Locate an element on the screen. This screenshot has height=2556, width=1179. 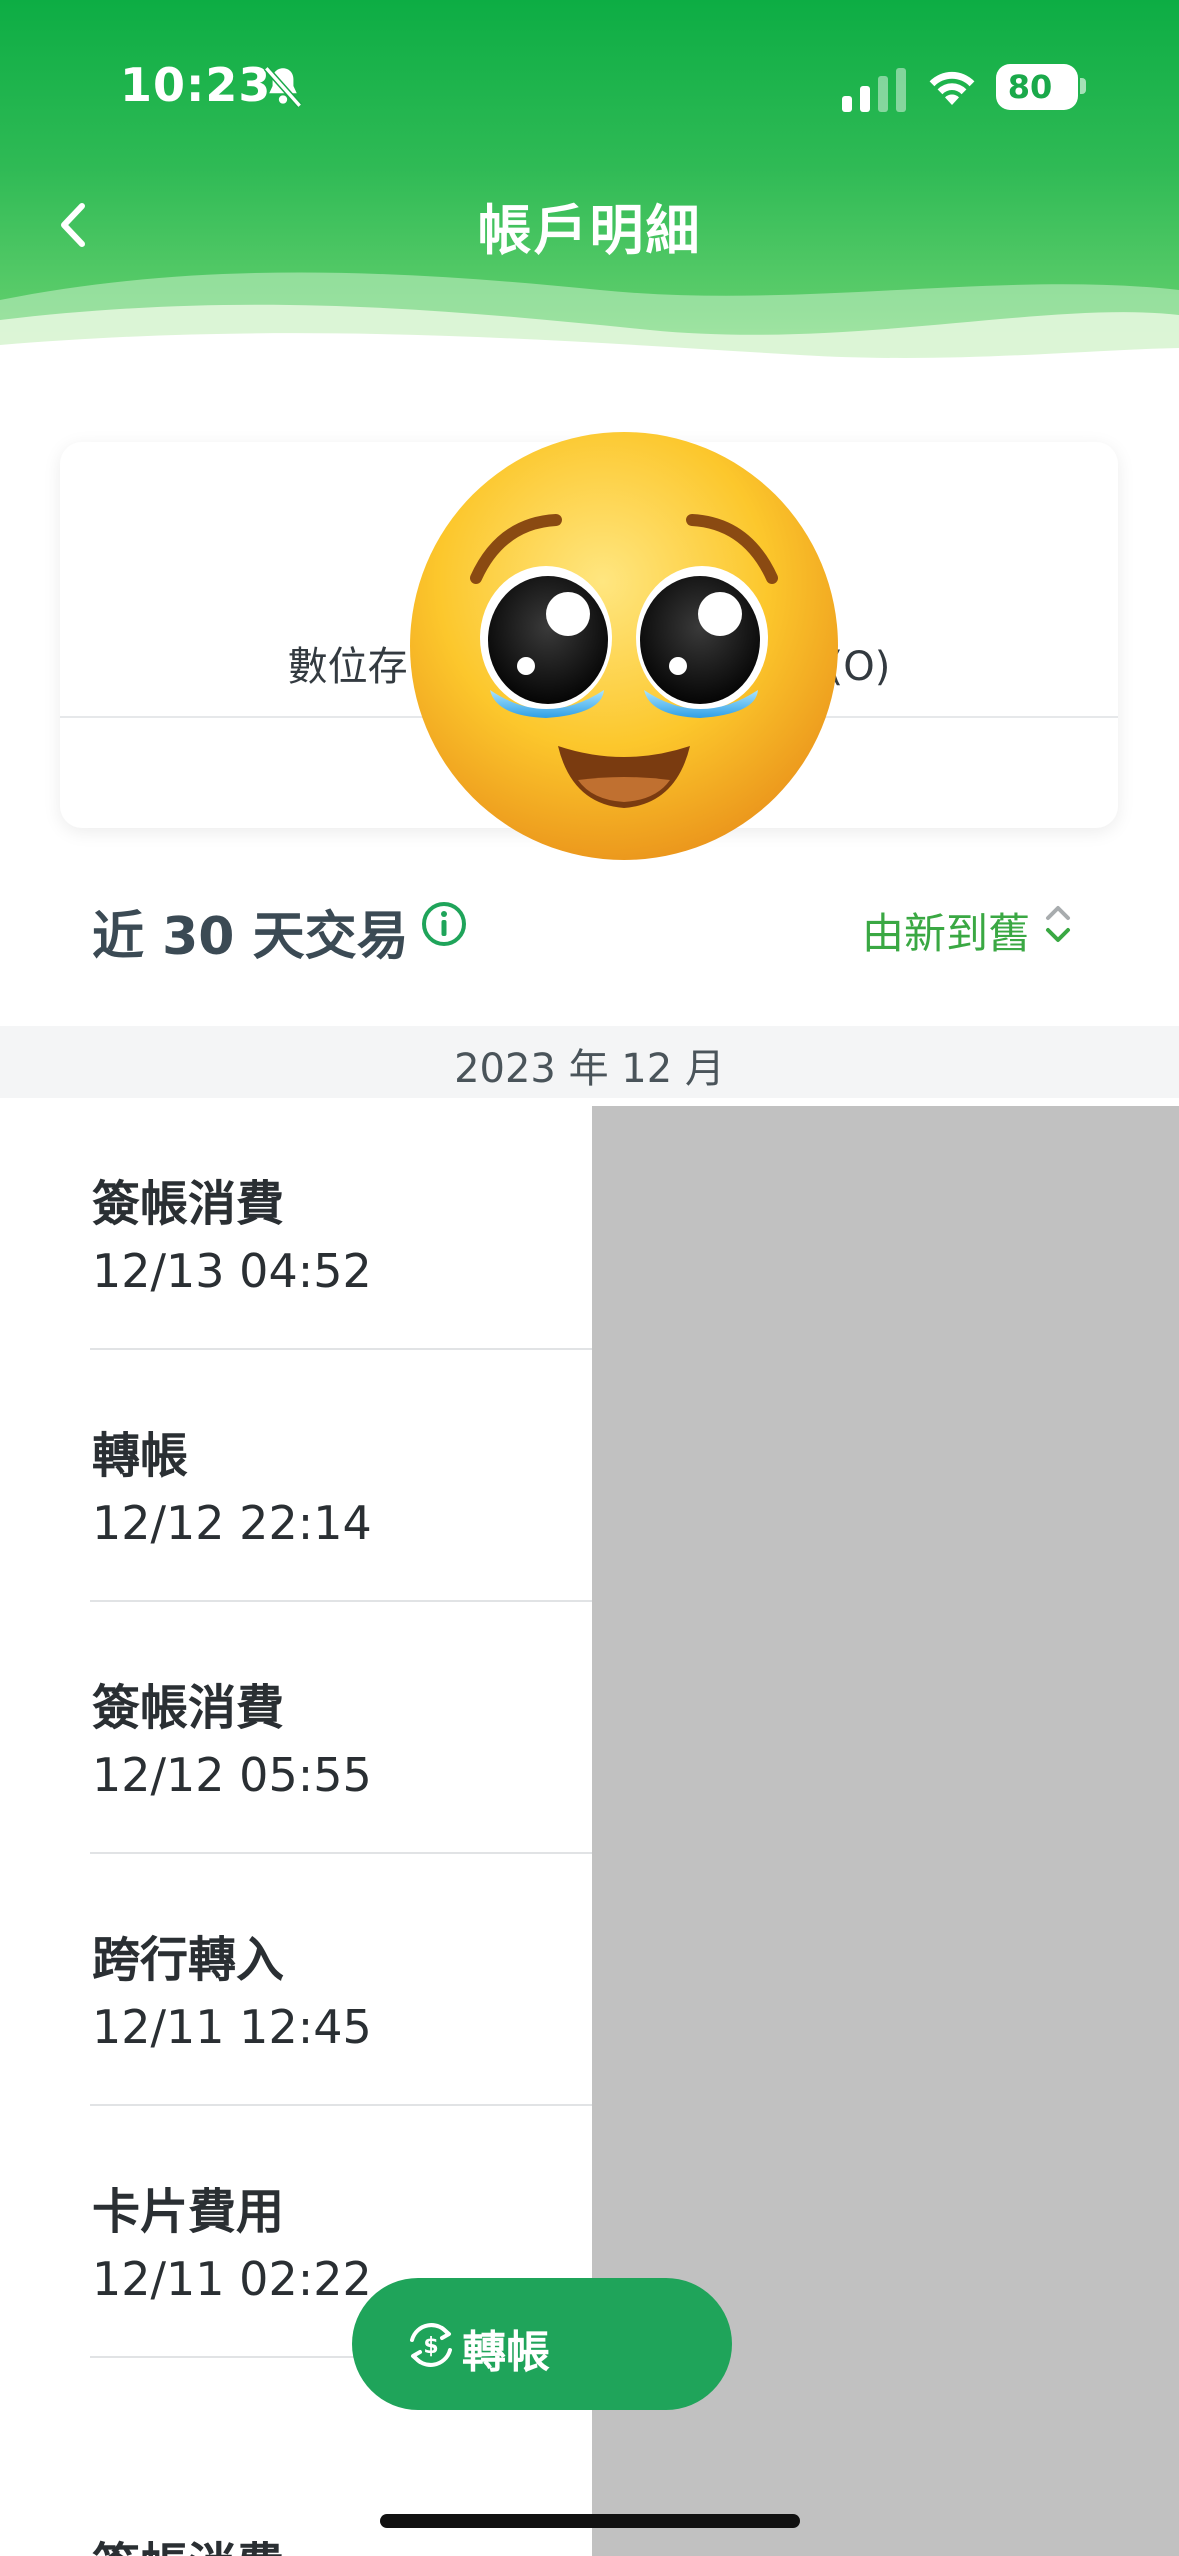
battery-indicator: 80 is located at coordinates (1037, 87).